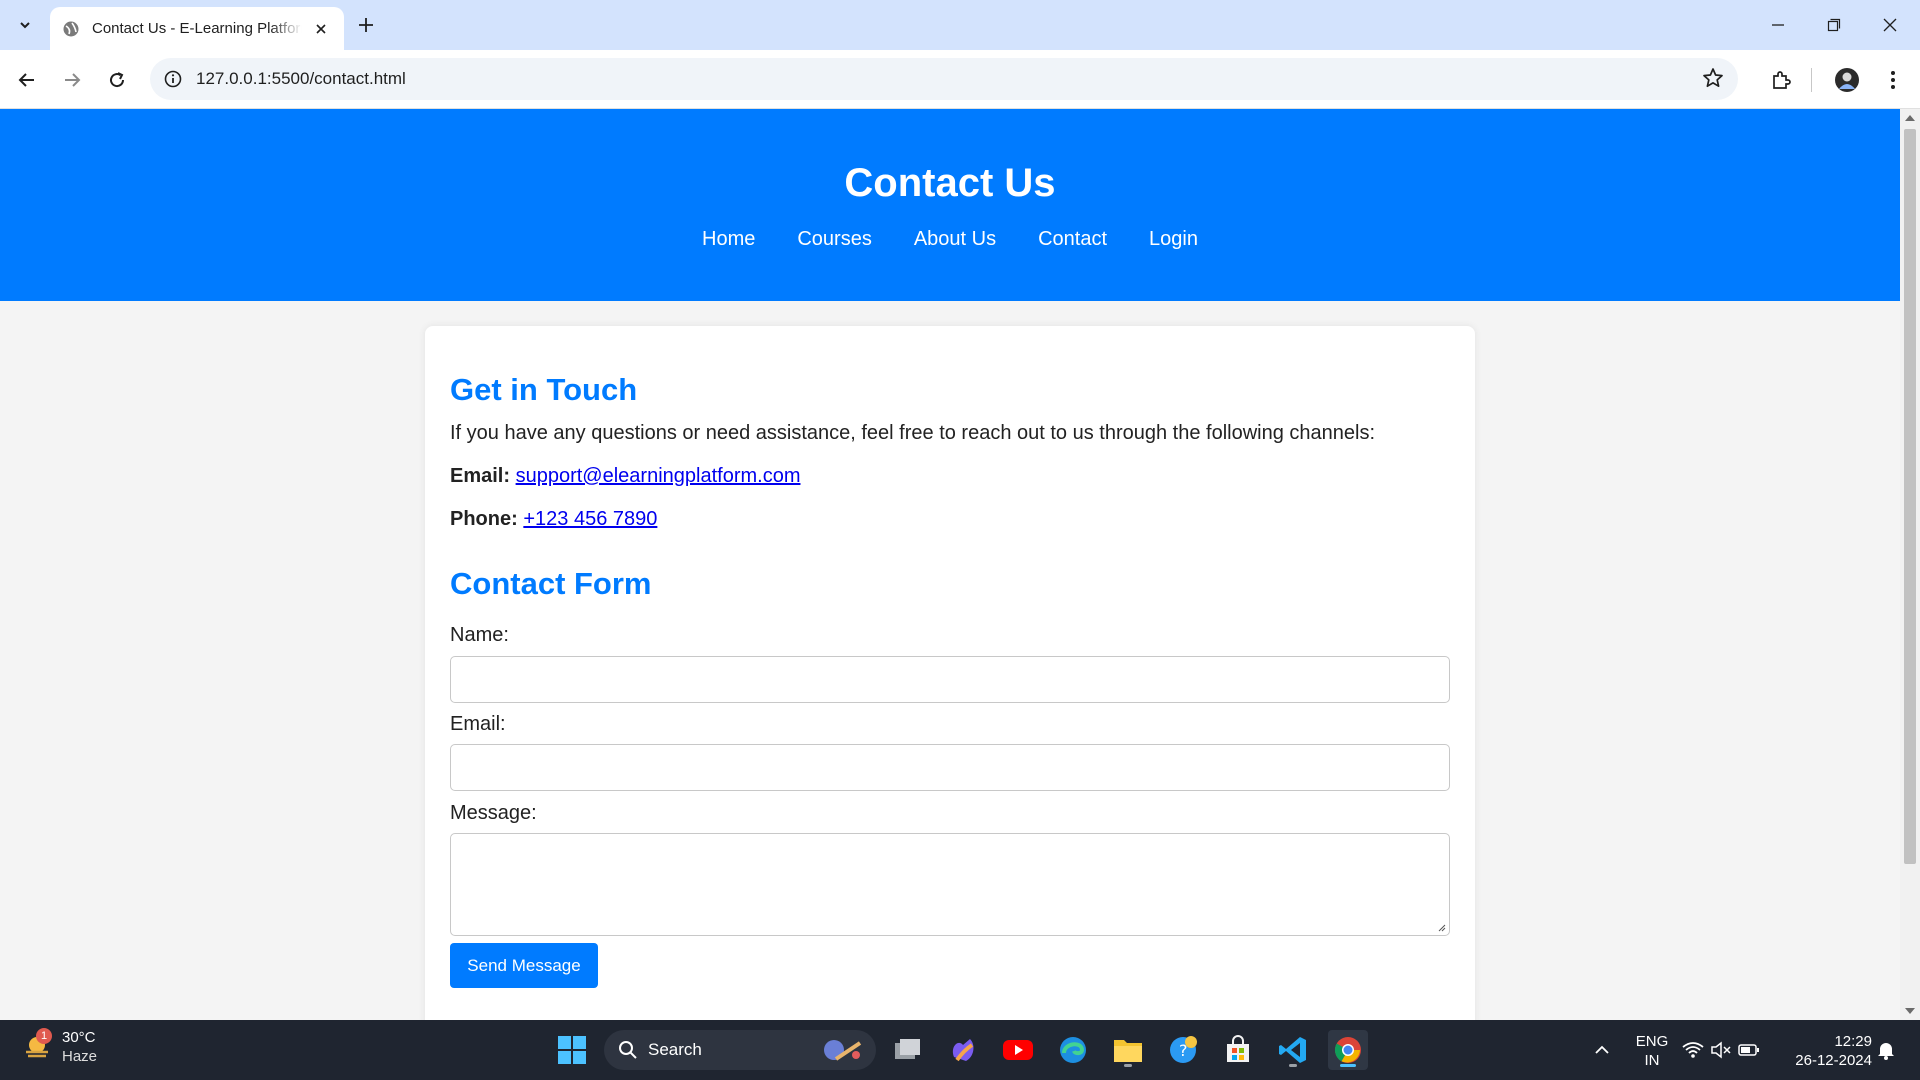  I want to click on resize-grip-icon, so click(1441, 927).